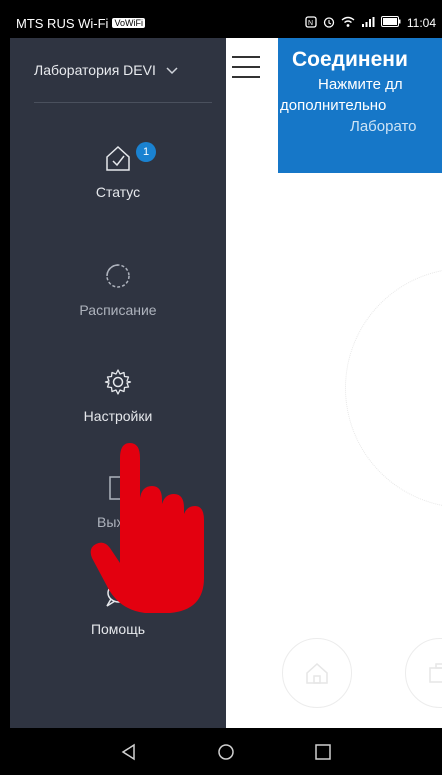 The image size is (442, 775). I want to click on status-left: MTS RUS Wi-Fi VoWiFi, so click(80, 23).